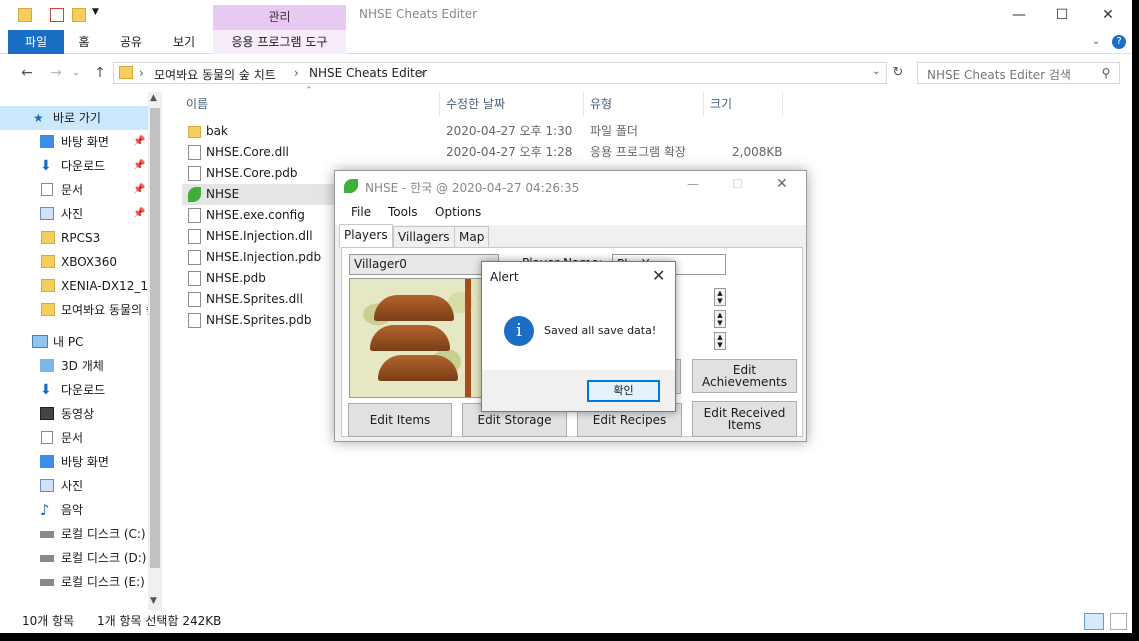 Image resolution: width=1139 pixels, height=641 pixels. I want to click on edit-achievements-button: Edit Achievements, so click(744, 376).